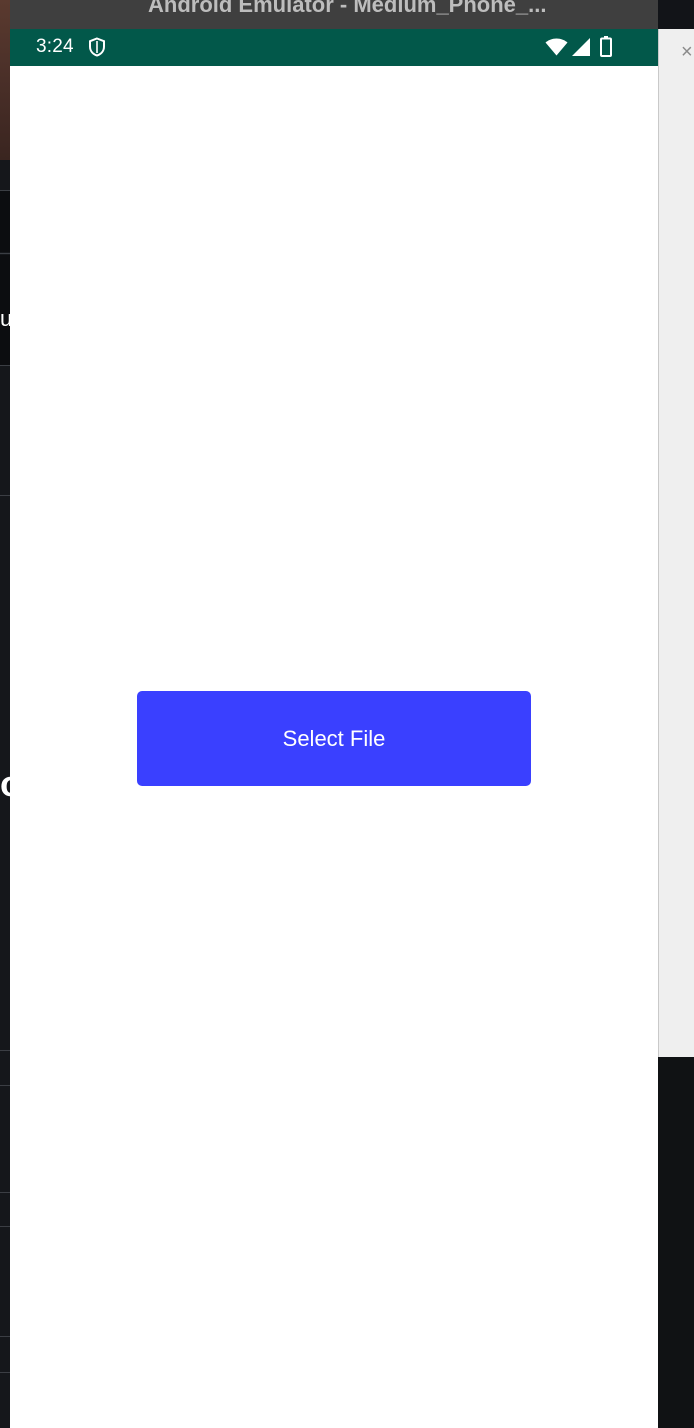 The height and width of the screenshot is (1428, 694). I want to click on background-band, so click(5, 221).